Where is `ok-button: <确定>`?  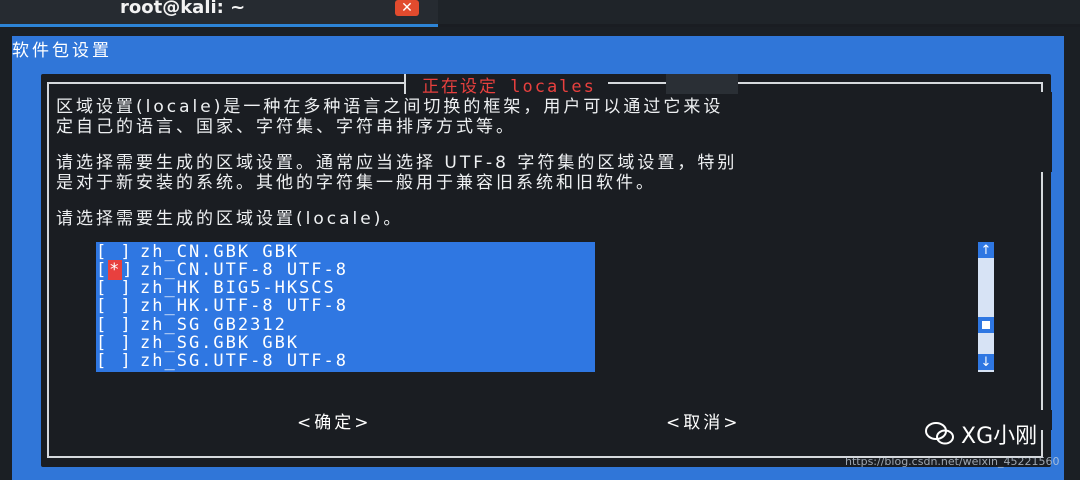 ok-button: <确定> is located at coordinates (334, 420).